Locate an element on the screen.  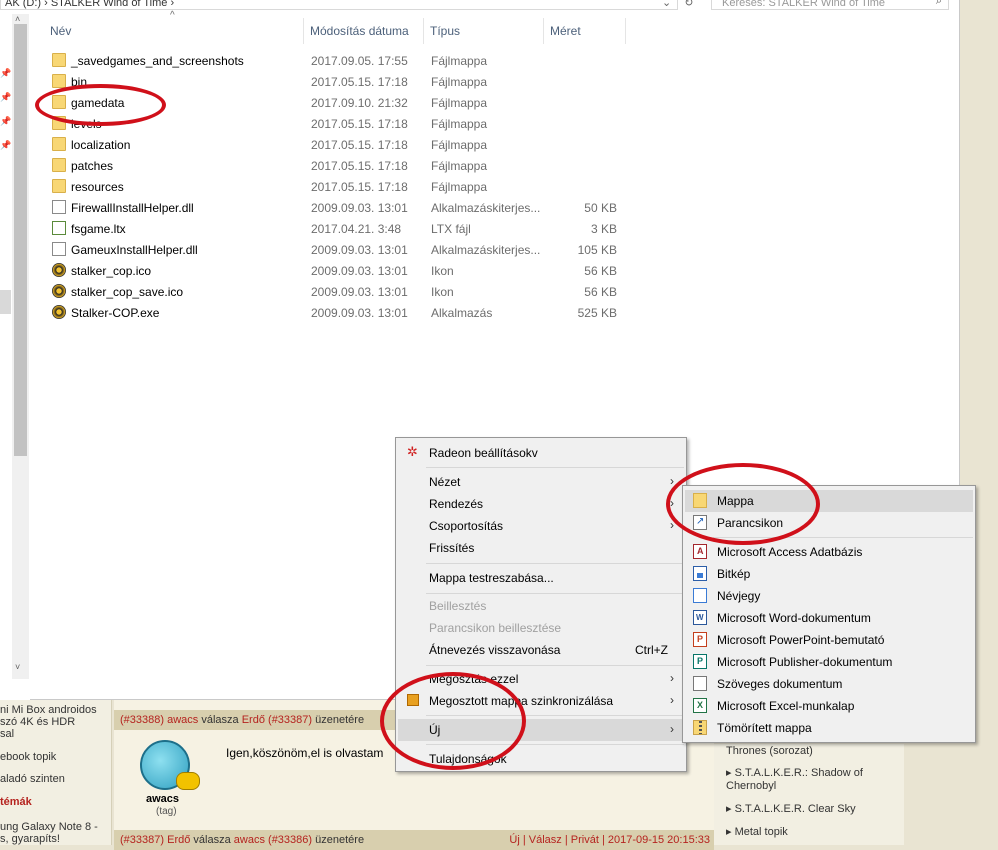
post-reply-to-link: Erdő is located at coordinates (253, 720).